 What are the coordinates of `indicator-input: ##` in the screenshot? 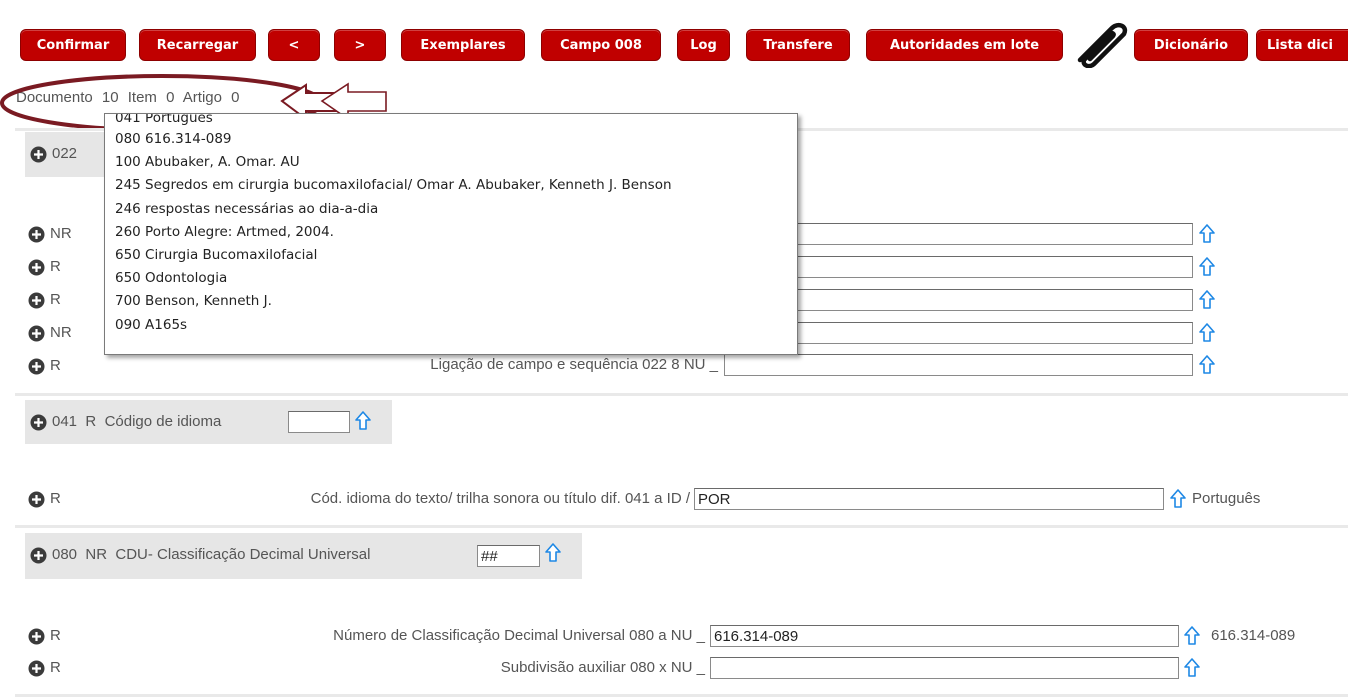 It's located at (508, 556).